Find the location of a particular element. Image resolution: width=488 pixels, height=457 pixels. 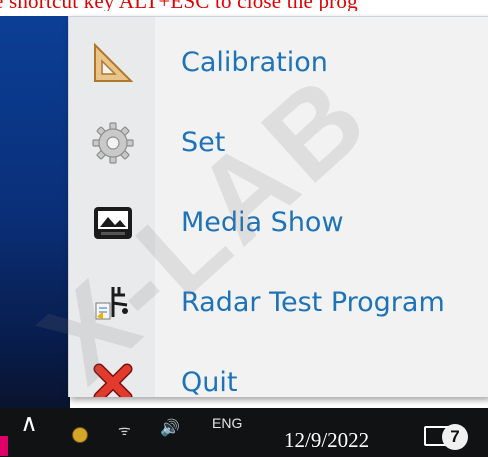

menu-item-label: Quit is located at coordinates (209, 382).